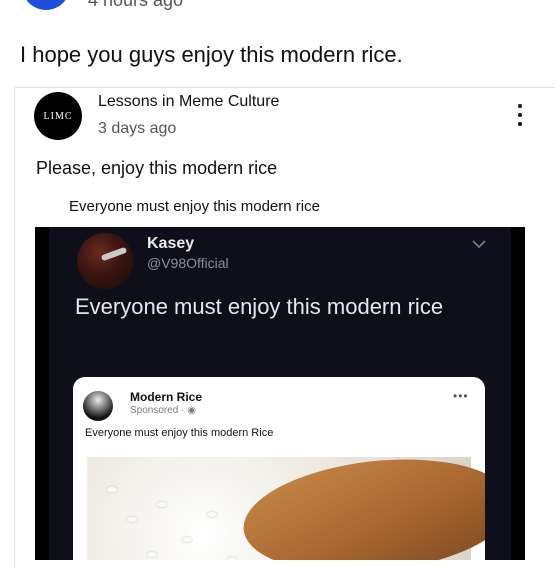  I want to click on channel-avatar-text: LIMC, so click(58, 116).